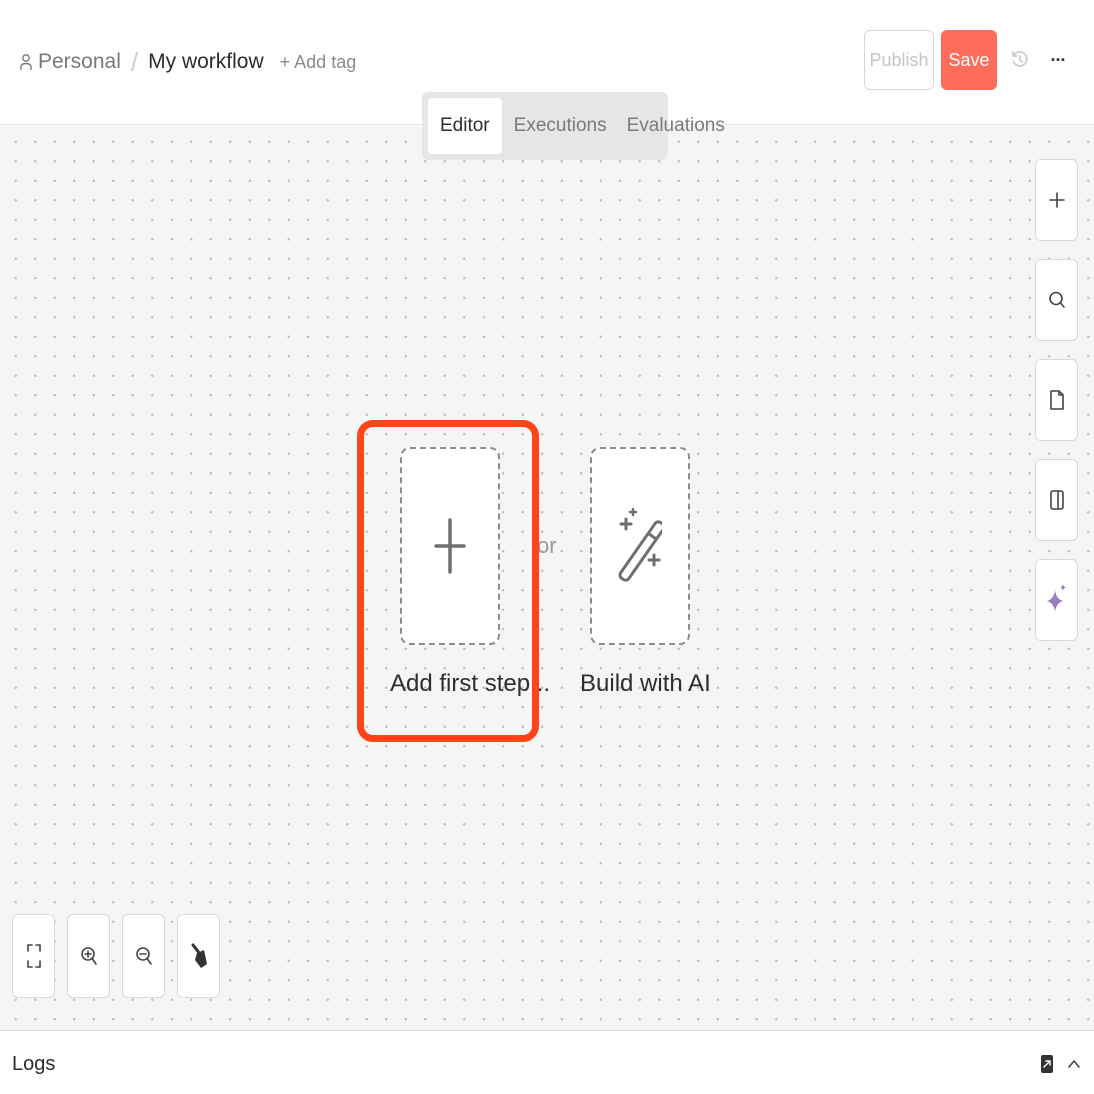 The height and width of the screenshot is (1094, 1094). I want to click on tidy-up-button, so click(198, 956).